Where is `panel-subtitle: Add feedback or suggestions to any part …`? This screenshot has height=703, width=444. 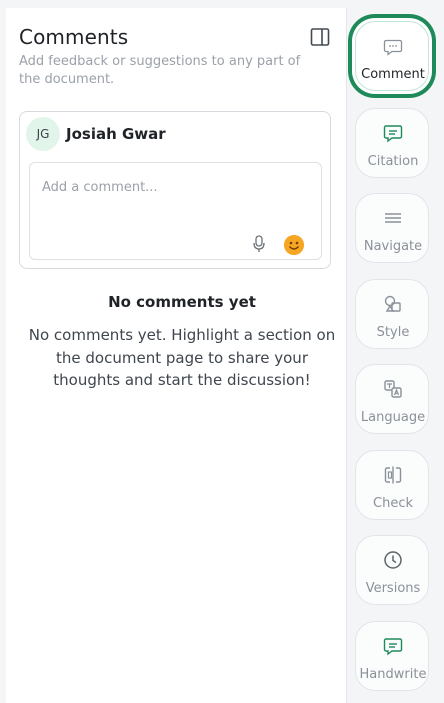
panel-subtitle: Add feedback or suggestions to any part … is located at coordinates (160, 70).